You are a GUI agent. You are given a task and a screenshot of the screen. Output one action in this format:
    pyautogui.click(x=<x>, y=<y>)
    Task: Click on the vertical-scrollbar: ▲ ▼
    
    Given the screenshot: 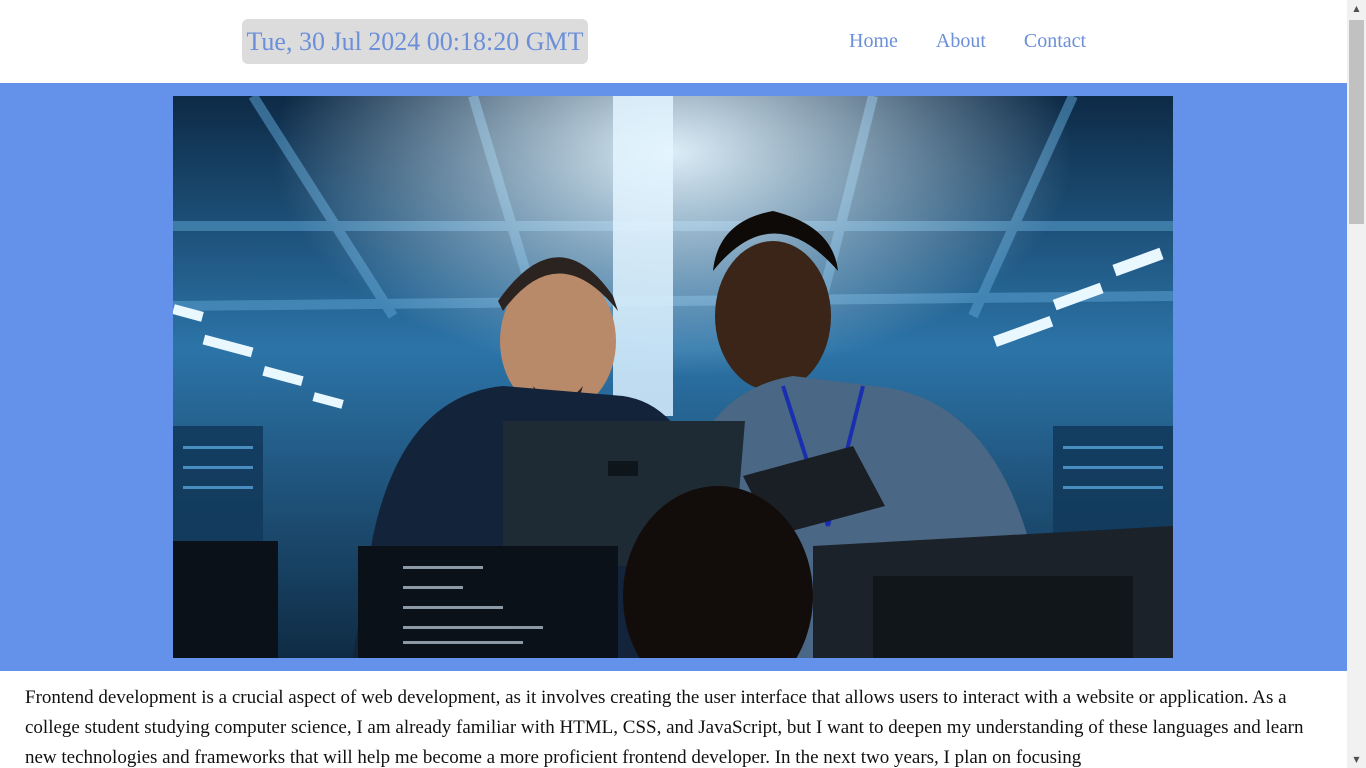 What is the action you would take?
    pyautogui.click(x=1356, y=384)
    